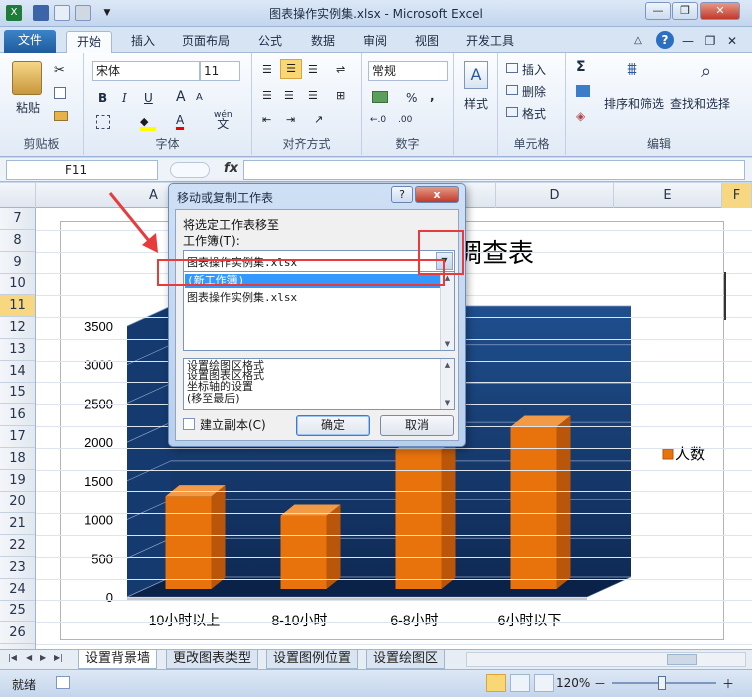 This screenshot has width=752, height=697. What do you see at coordinates (688, 42) in the screenshot?
I see `doc-minimize-icon: —` at bounding box center [688, 42].